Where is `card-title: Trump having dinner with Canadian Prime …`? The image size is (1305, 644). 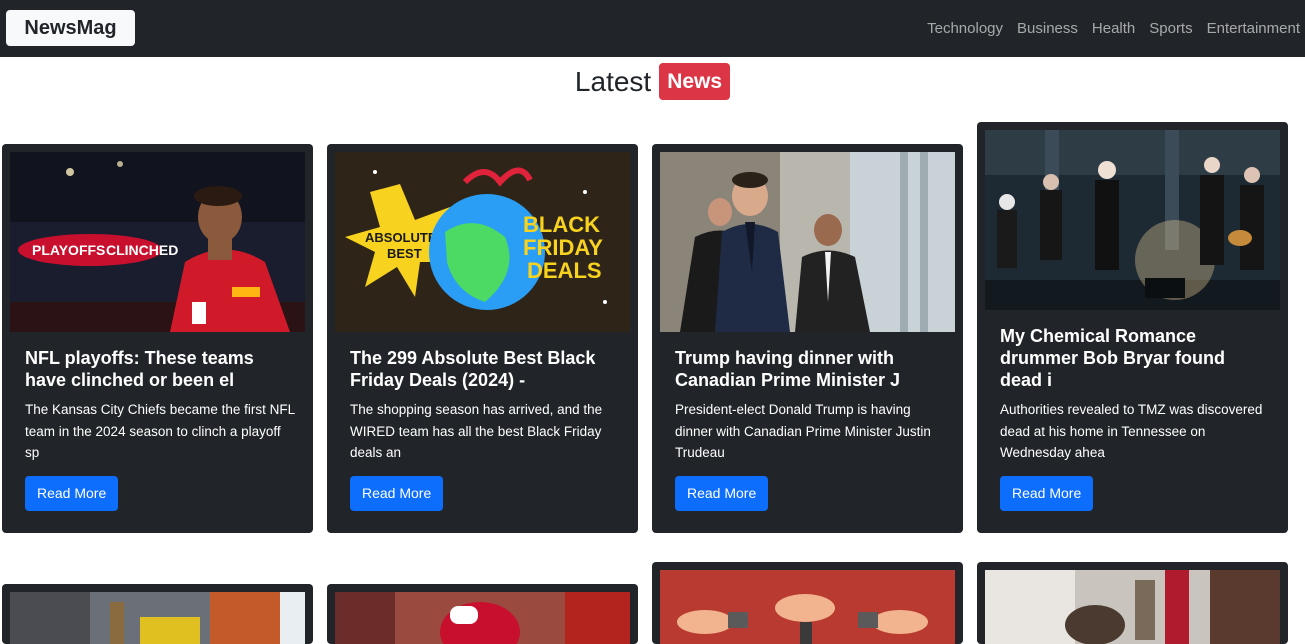
card-title: Trump having dinner with Canadian Prime … is located at coordinates (810, 369).